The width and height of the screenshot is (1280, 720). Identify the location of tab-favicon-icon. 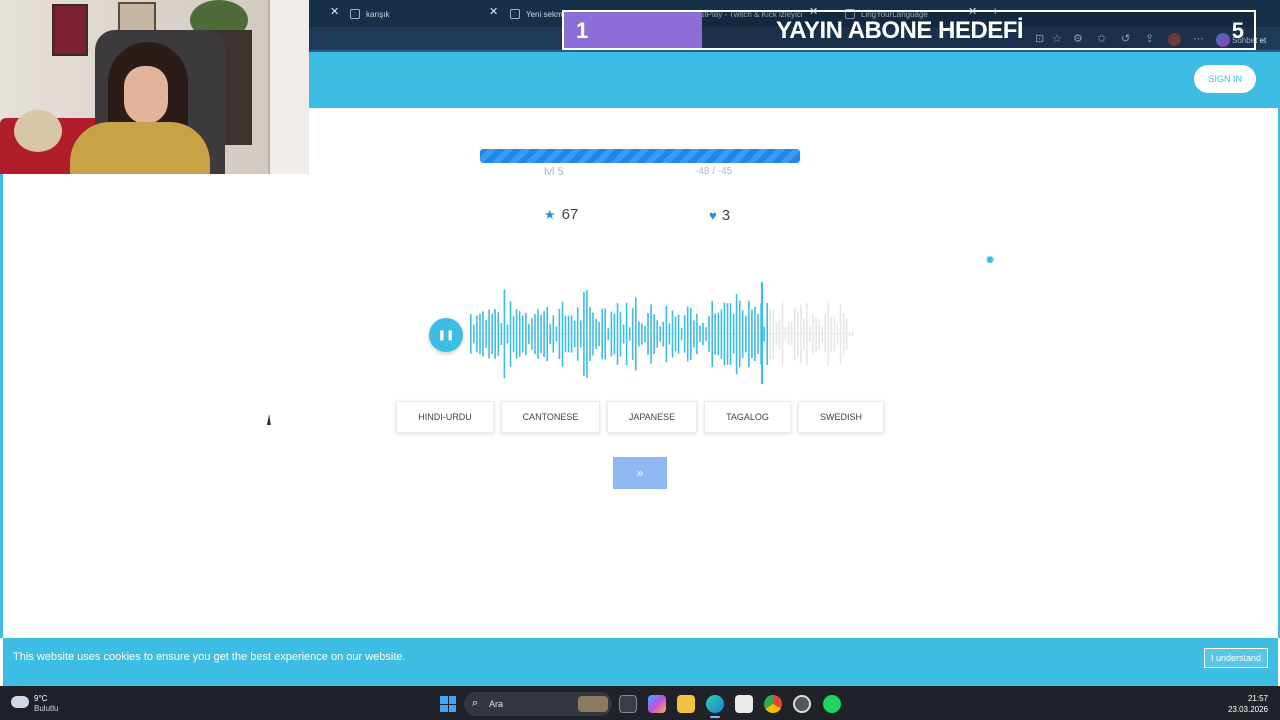
(355, 14).